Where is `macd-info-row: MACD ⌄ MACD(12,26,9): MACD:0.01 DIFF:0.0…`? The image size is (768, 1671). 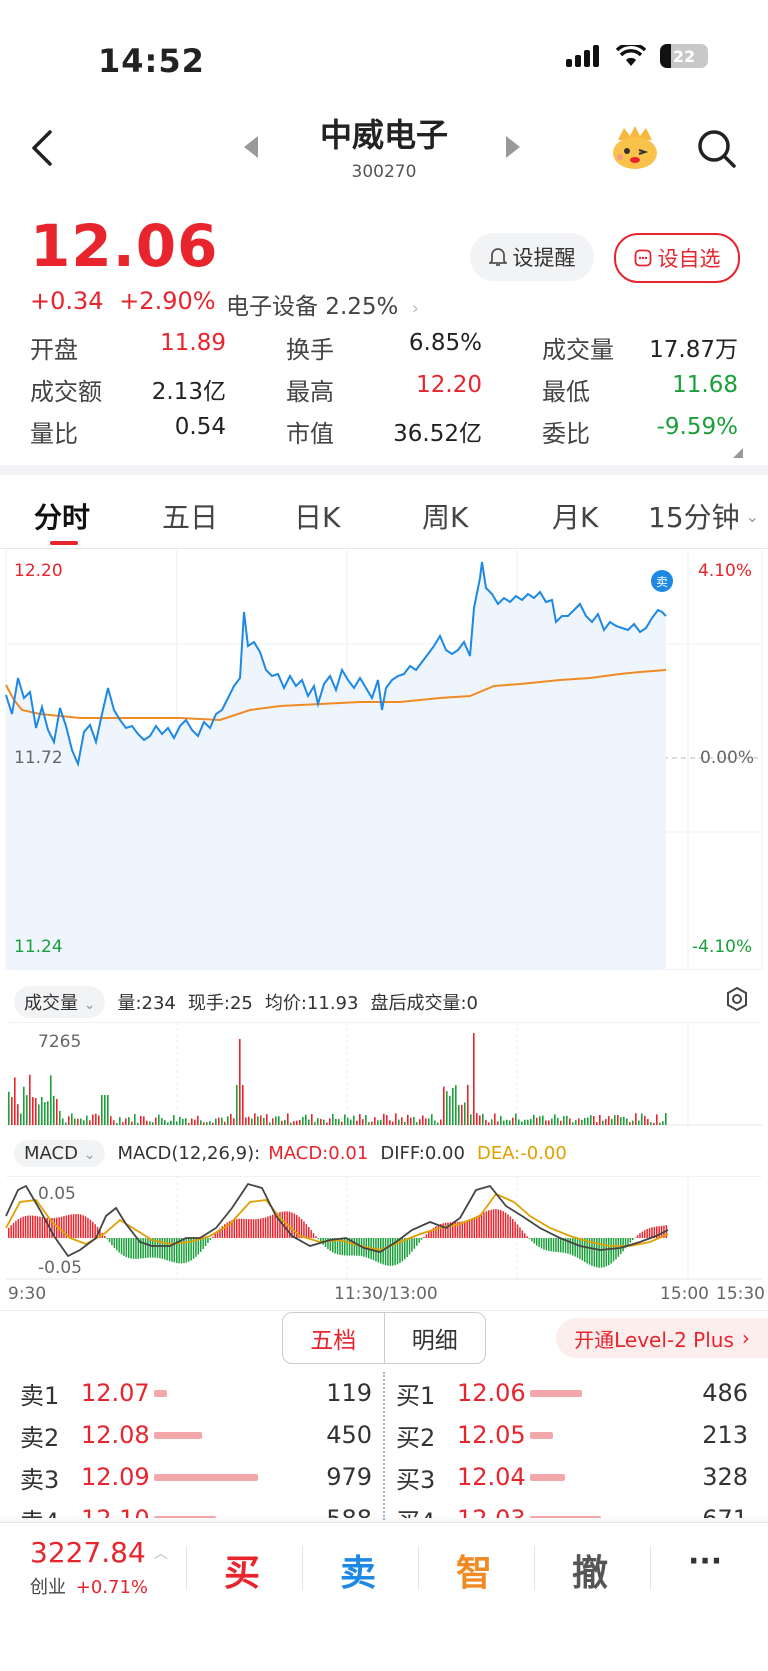
macd-info-row: MACD ⌄ MACD(12,26,9): MACD:0.01 DIFF:0.0… is located at coordinates (290, 1153).